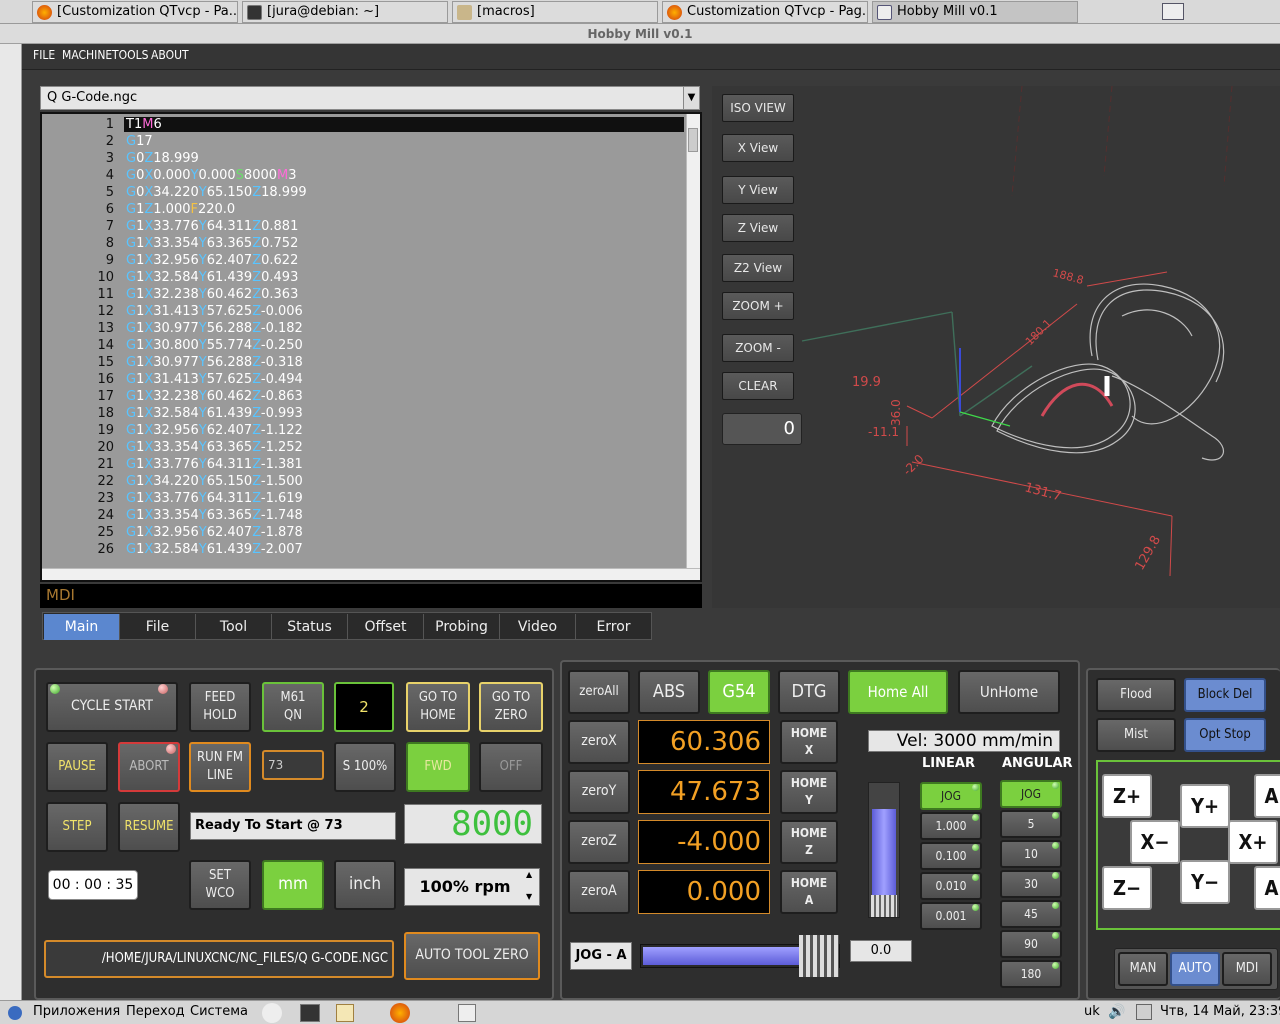 The height and width of the screenshot is (1024, 1280). I want to click on gcode-line: G1X32.584Y61.439Z0.493, so click(212, 277).